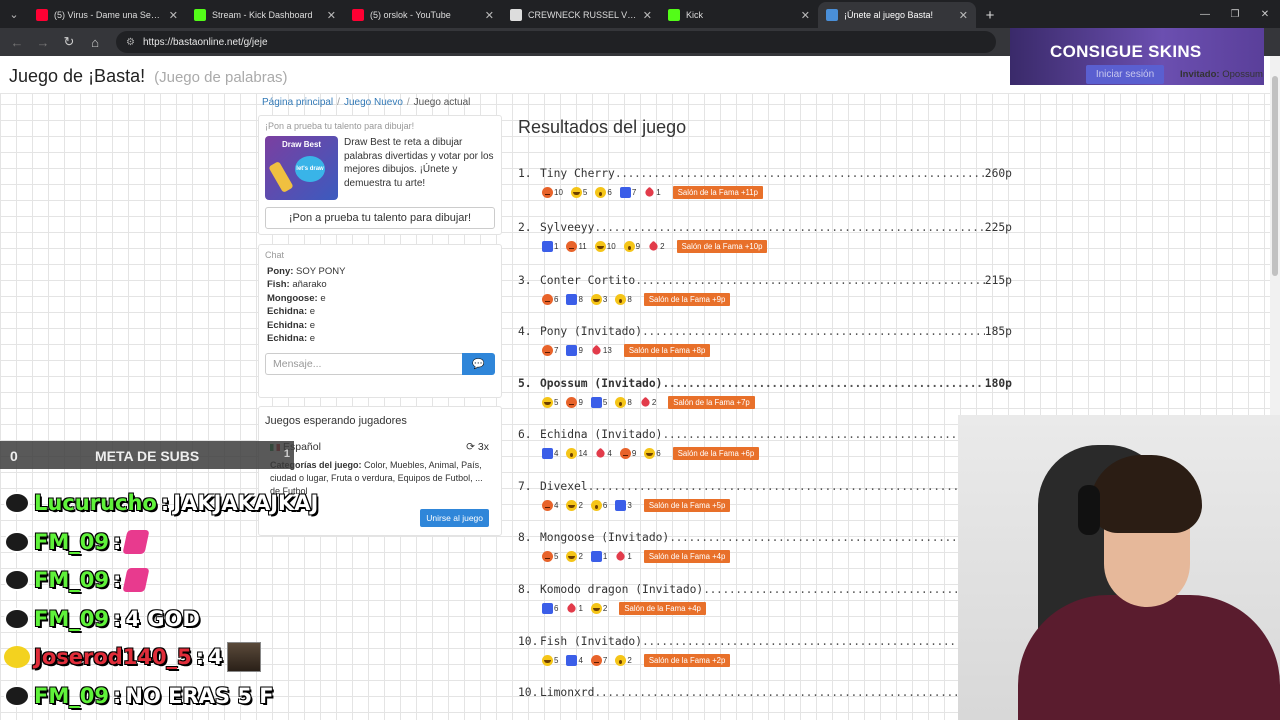 This screenshot has width=1280, height=720. What do you see at coordinates (739, 15) in the screenshot?
I see `browser-tab: Kick ✕` at bounding box center [739, 15].